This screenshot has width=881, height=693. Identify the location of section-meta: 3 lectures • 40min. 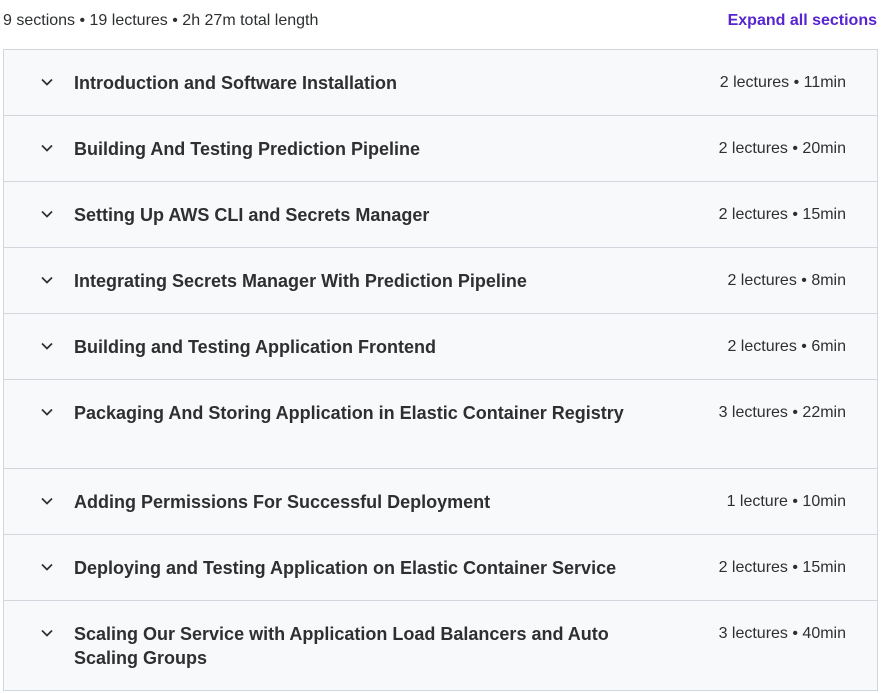
(782, 633).